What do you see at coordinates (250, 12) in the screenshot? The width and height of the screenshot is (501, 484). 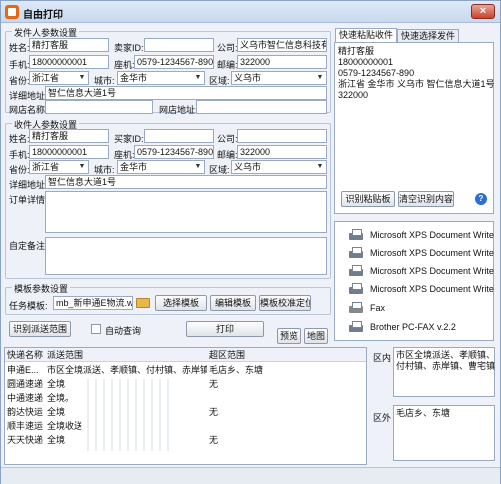 I see `title-bar: 自由打印 ×` at bounding box center [250, 12].